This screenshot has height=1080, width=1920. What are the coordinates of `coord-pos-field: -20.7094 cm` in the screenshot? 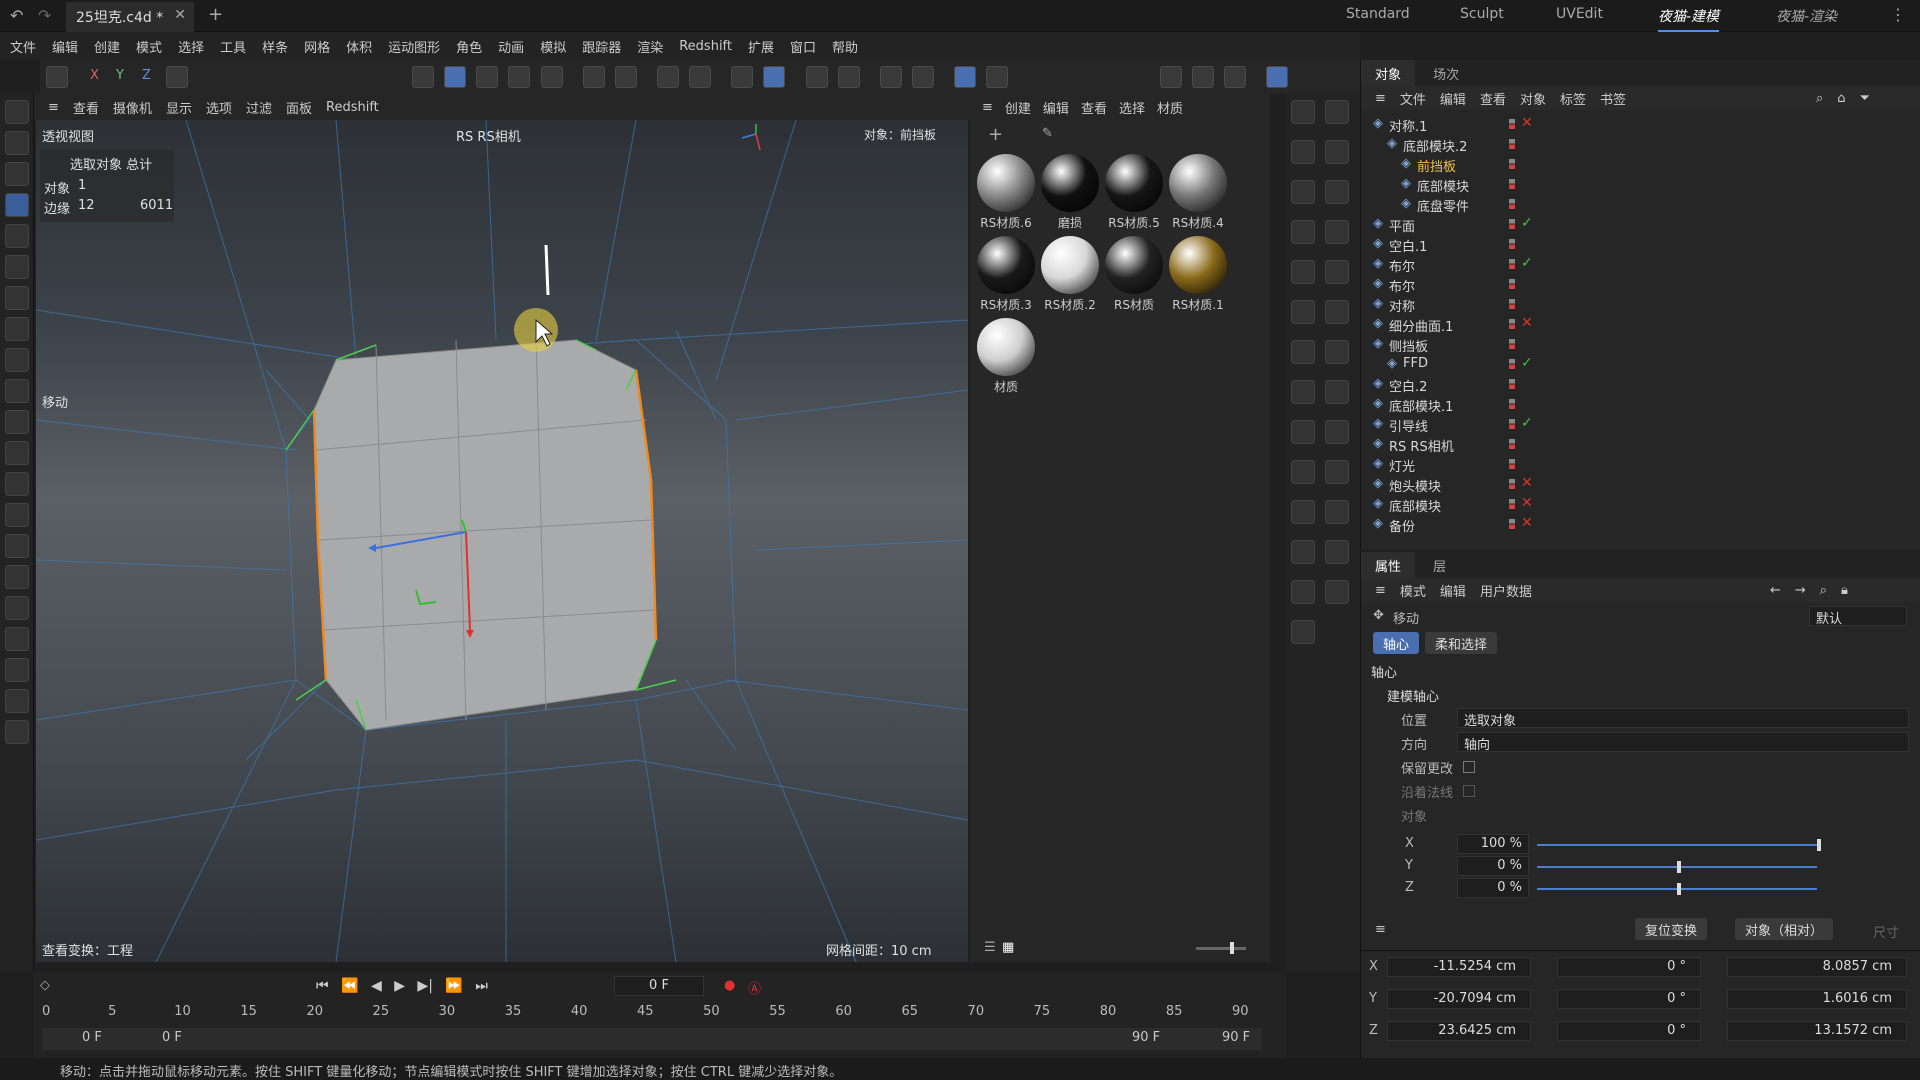 It's located at (1459, 999).